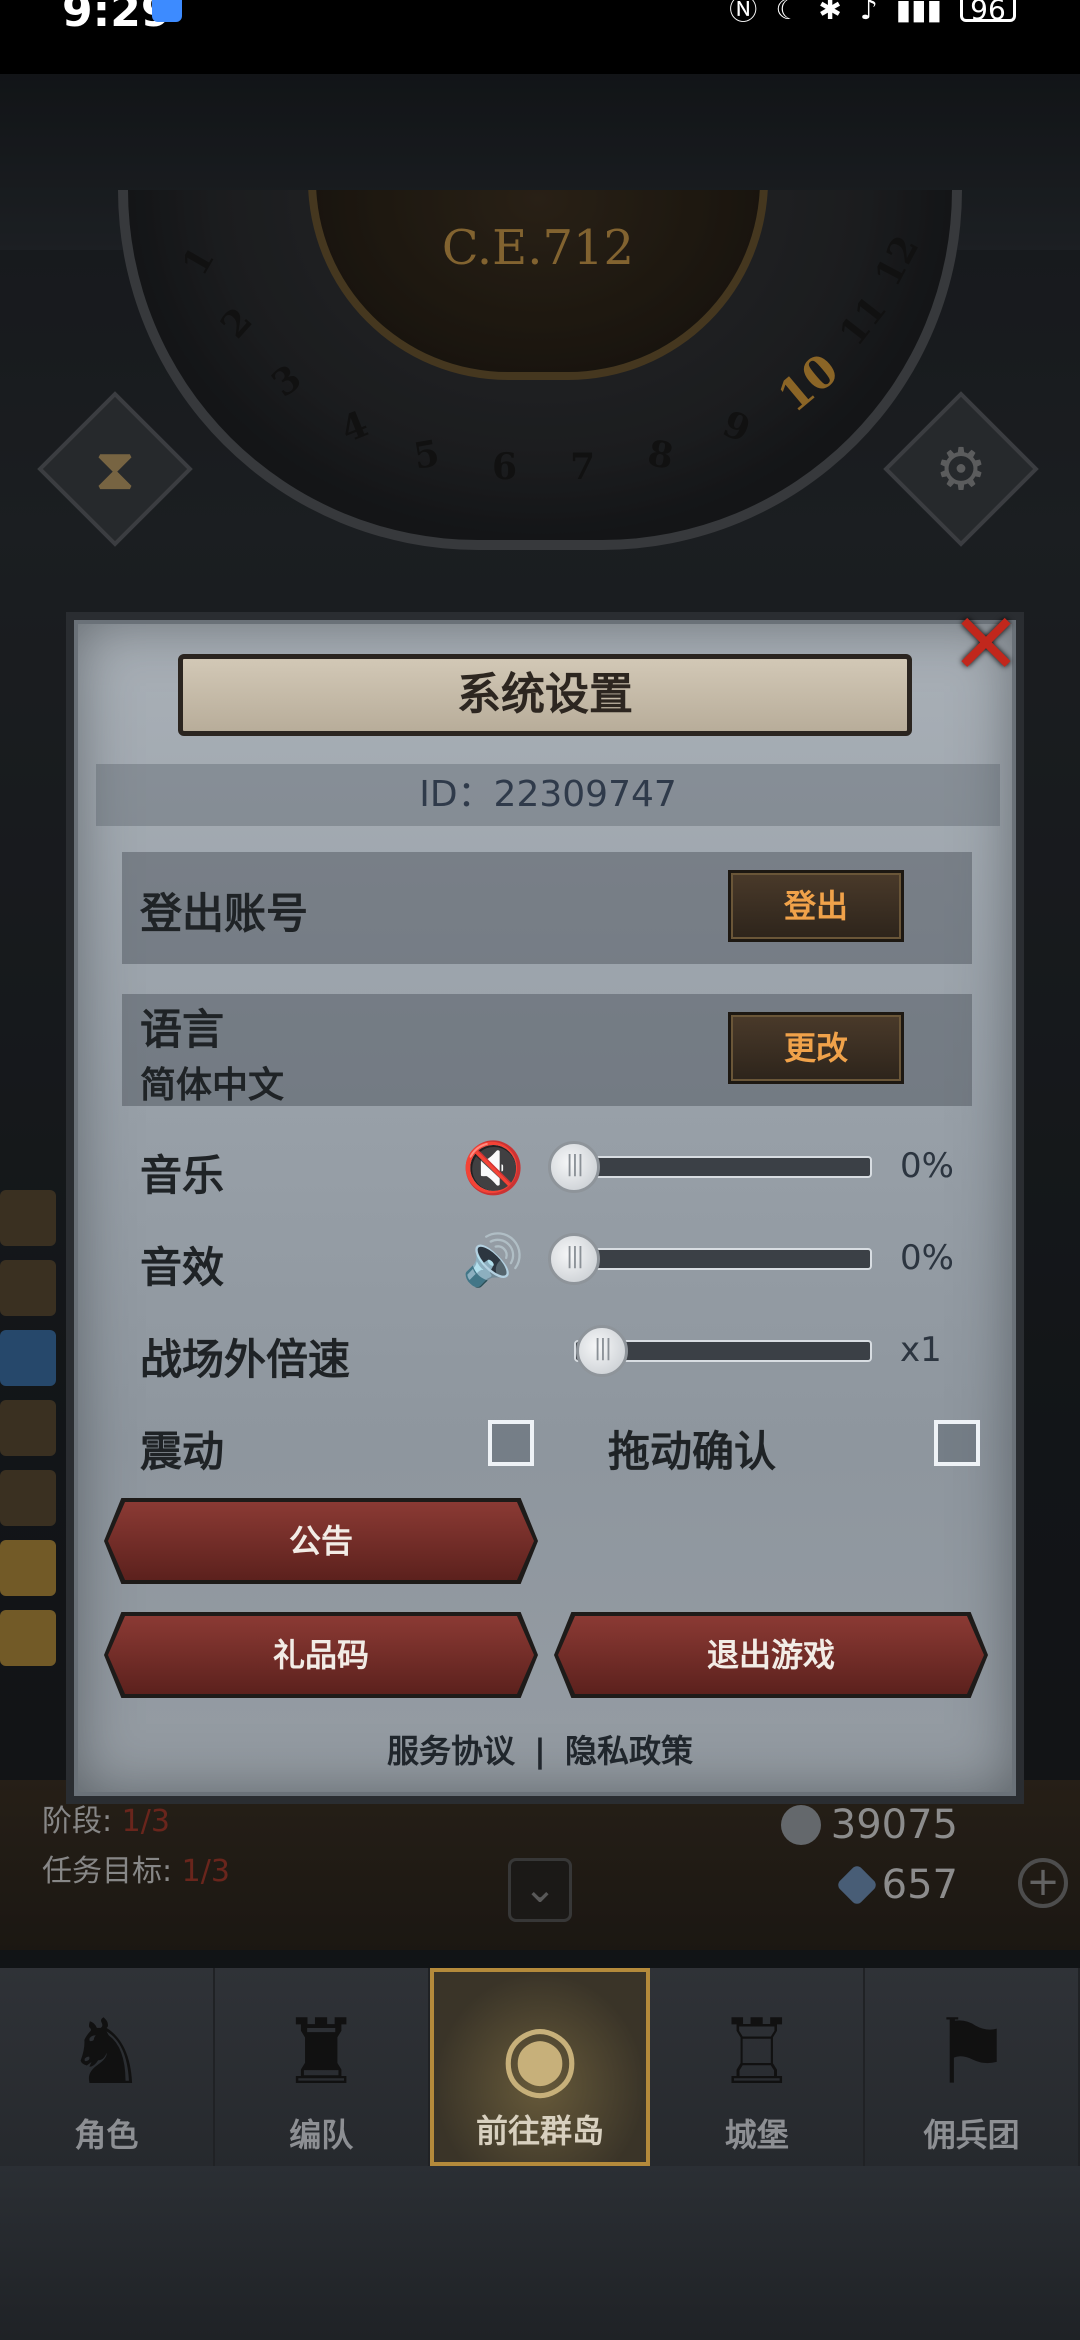 This screenshot has height=2340, width=1080. I want to click on world-map-icon: ◉, so click(540, 2056).